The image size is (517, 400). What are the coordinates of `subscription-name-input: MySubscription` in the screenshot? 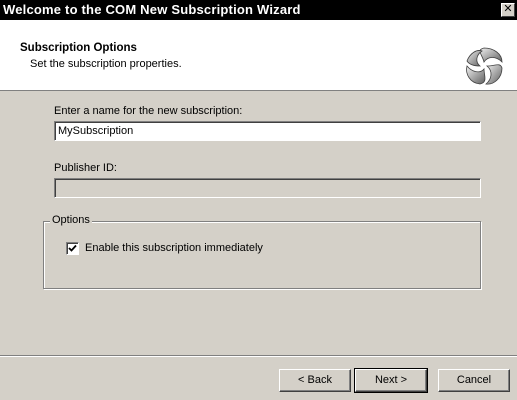 It's located at (267, 131).